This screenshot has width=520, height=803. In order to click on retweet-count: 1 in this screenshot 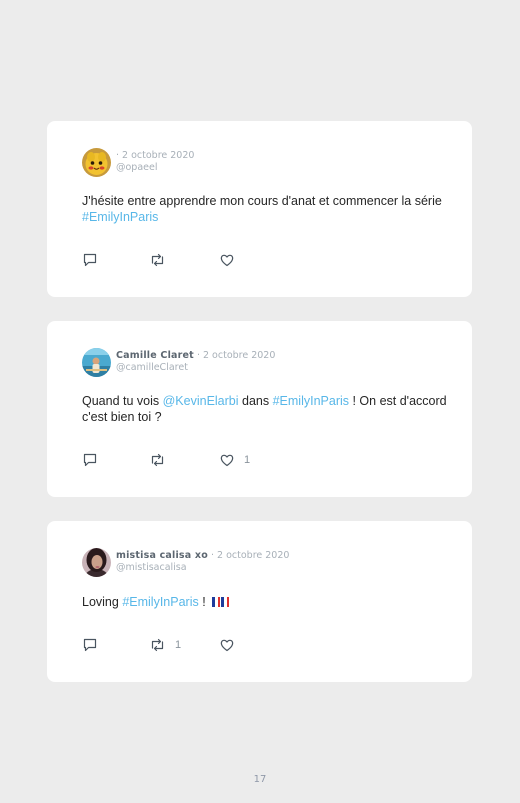, I will do `click(178, 645)`.